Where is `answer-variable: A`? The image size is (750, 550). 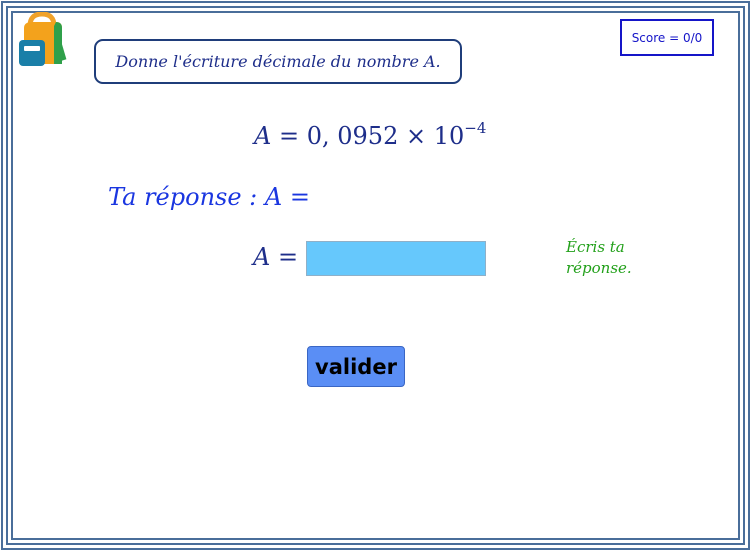 answer-variable: A is located at coordinates (262, 257).